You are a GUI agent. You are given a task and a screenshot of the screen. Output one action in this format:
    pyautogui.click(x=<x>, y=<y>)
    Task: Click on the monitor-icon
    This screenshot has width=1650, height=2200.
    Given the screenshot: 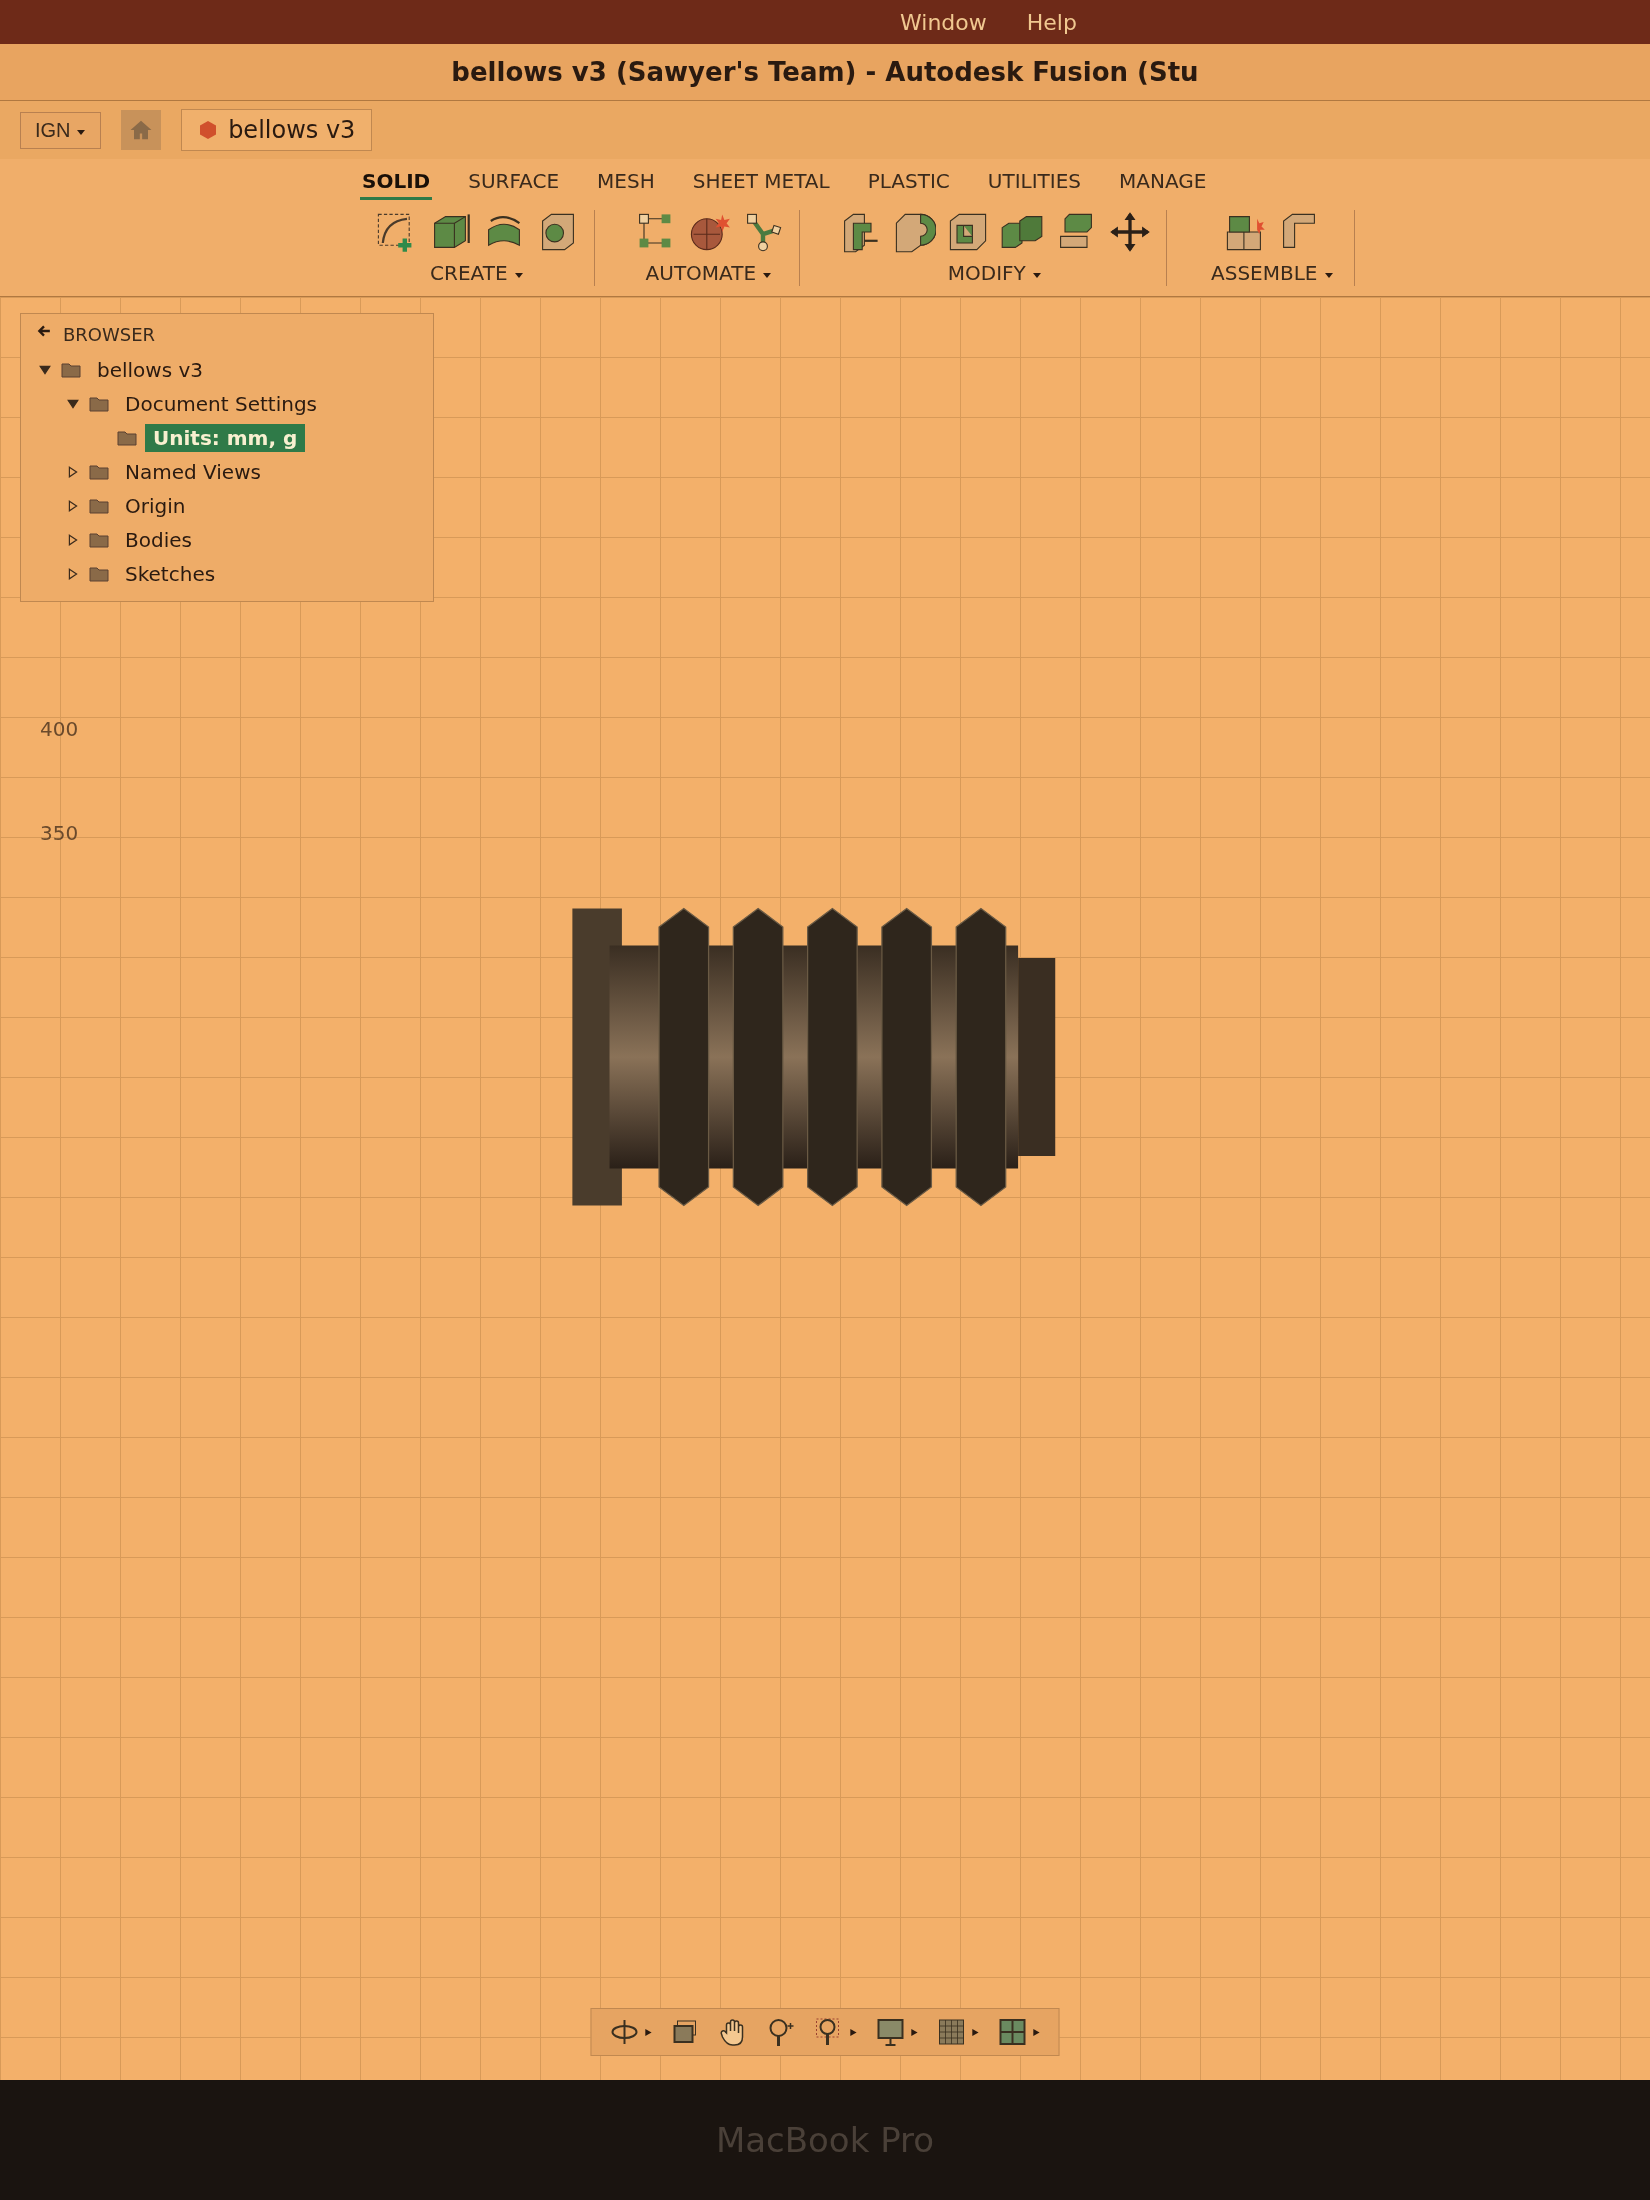 What is the action you would take?
    pyautogui.click(x=890, y=2032)
    